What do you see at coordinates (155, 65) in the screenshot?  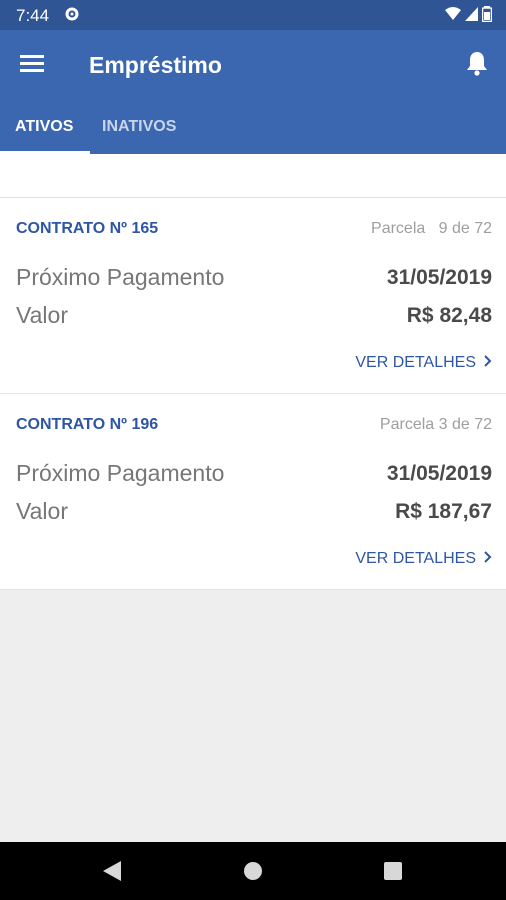 I see `page-title: Empréstimo` at bounding box center [155, 65].